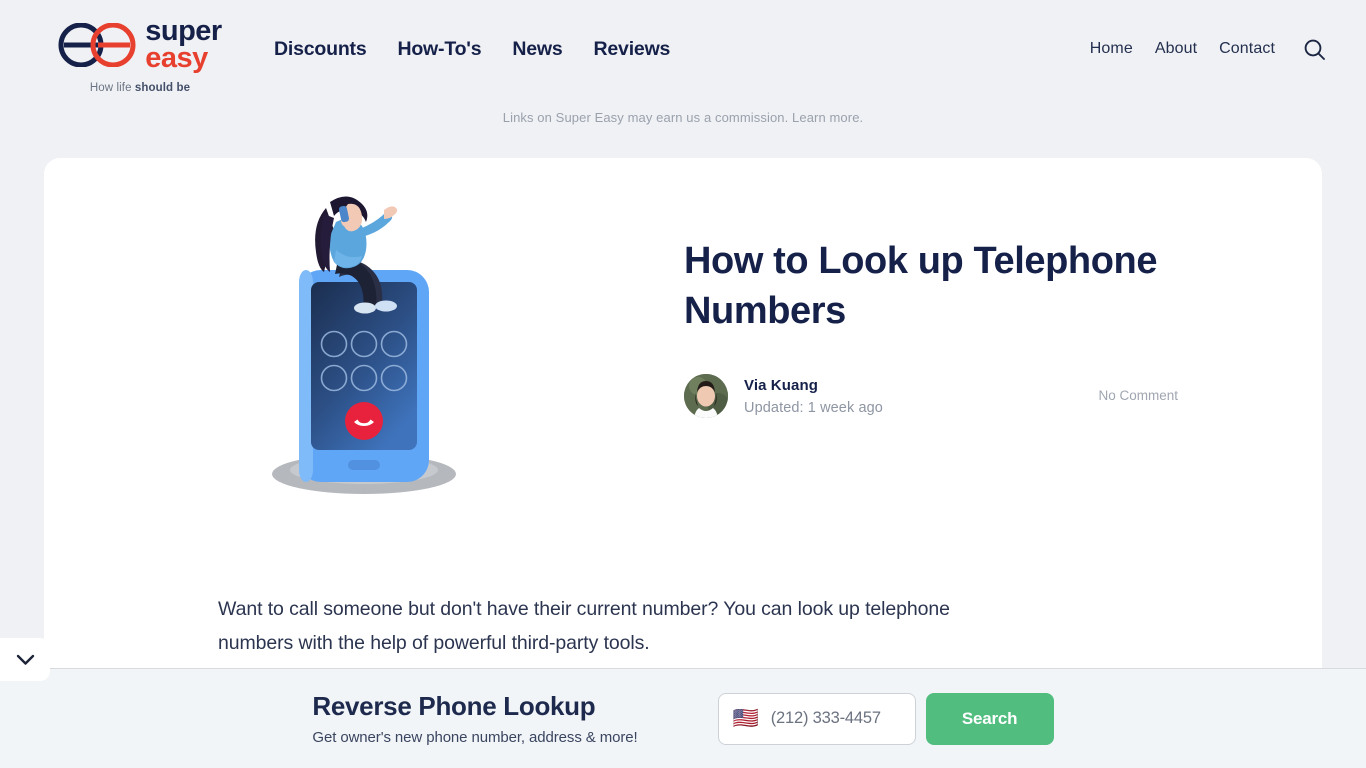 This screenshot has width=1366, height=768. Describe the element at coordinates (320, 49) in the screenshot. I see `nav-item-discounts: Discounts` at that location.